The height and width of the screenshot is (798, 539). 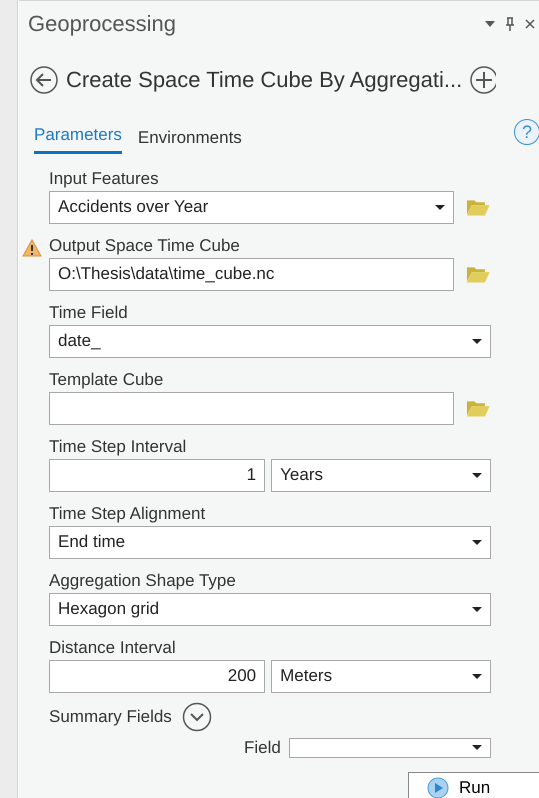 I want to click on dropdown-field: Meters, so click(x=381, y=676).